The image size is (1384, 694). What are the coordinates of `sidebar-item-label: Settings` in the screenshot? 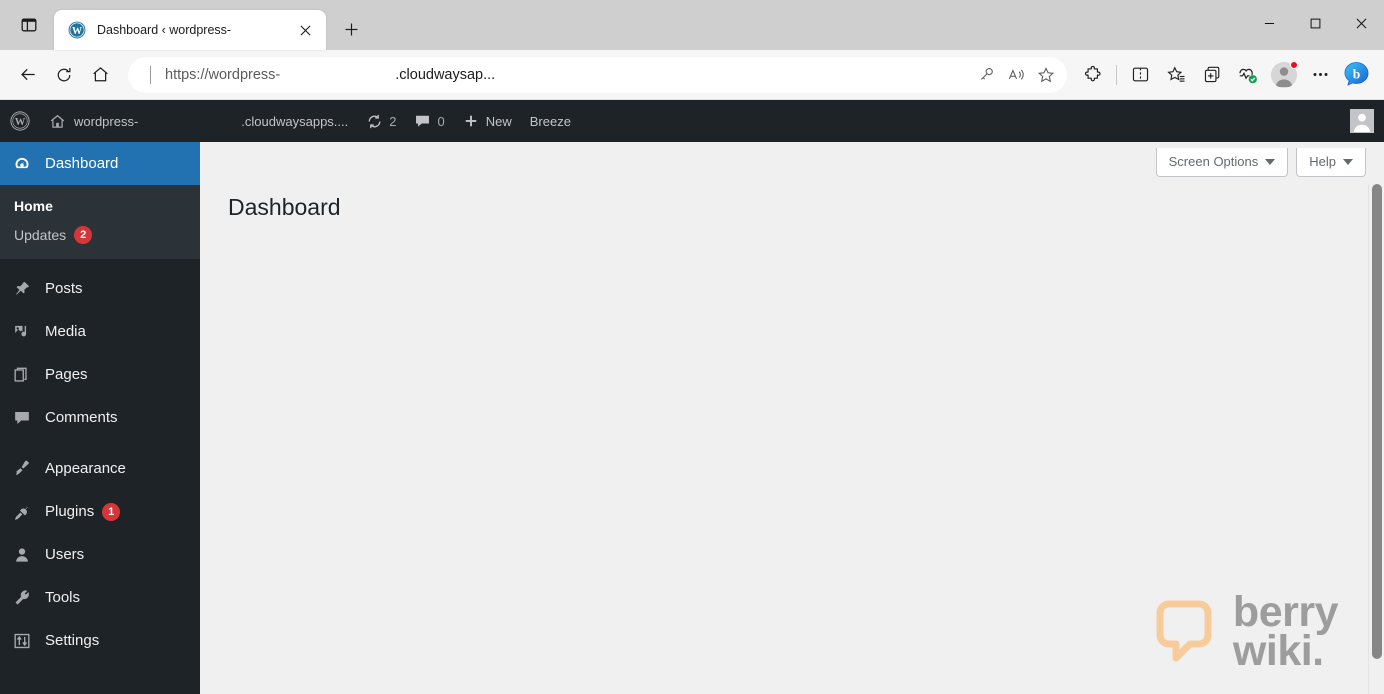 It's located at (72, 640).